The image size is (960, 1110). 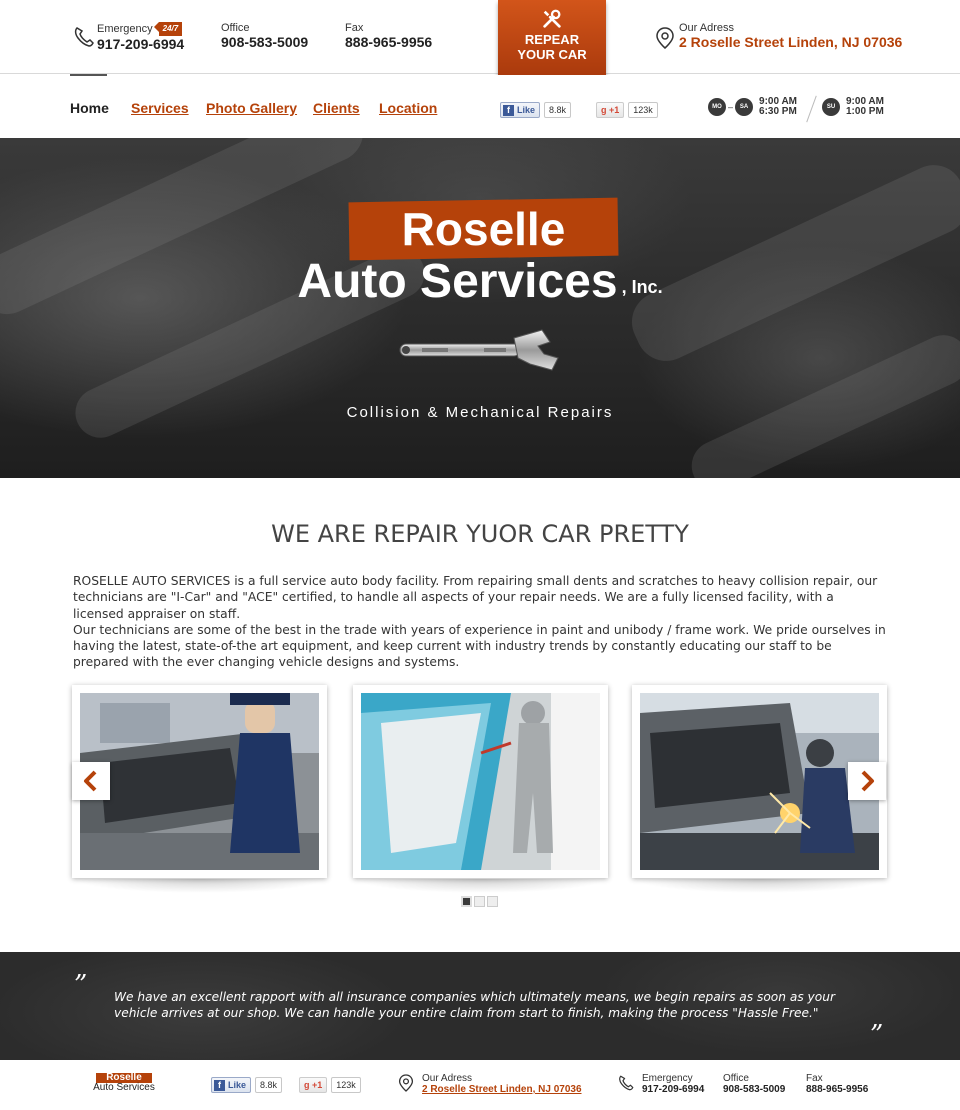 I want to click on nav-photo-gallery: Photo Gallery, so click(x=251, y=108).